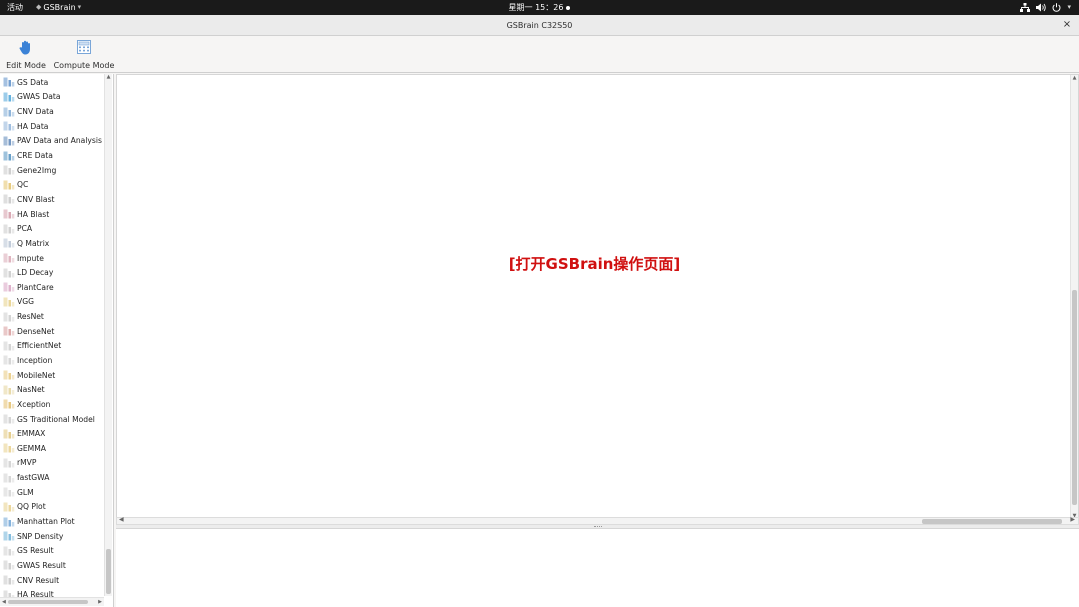  I want to click on gene2img-icon, so click(9, 170).